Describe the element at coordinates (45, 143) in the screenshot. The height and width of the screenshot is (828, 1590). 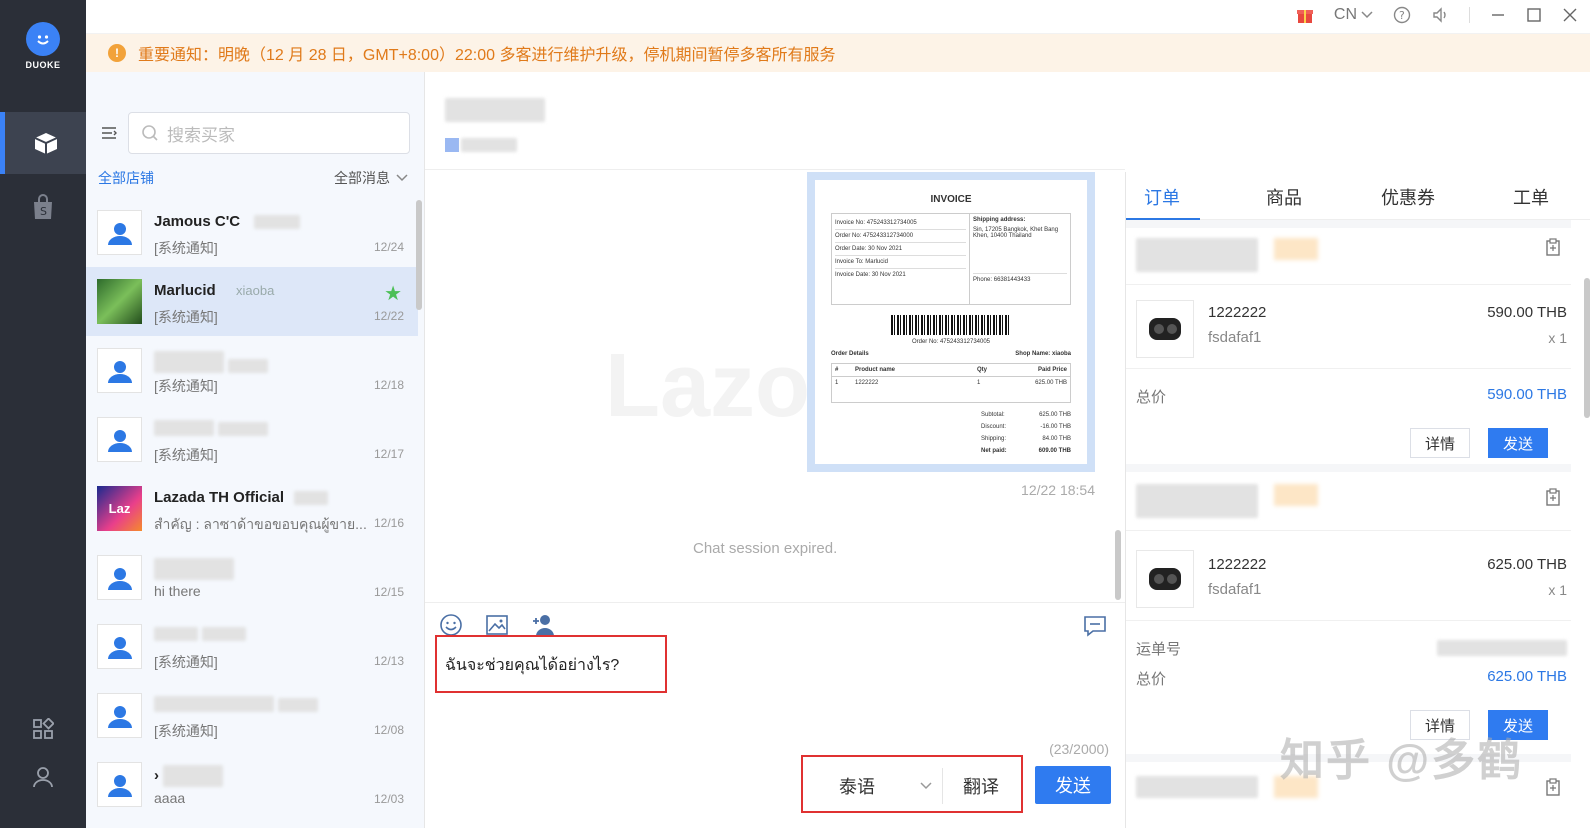
I see `chat-box-icon` at that location.